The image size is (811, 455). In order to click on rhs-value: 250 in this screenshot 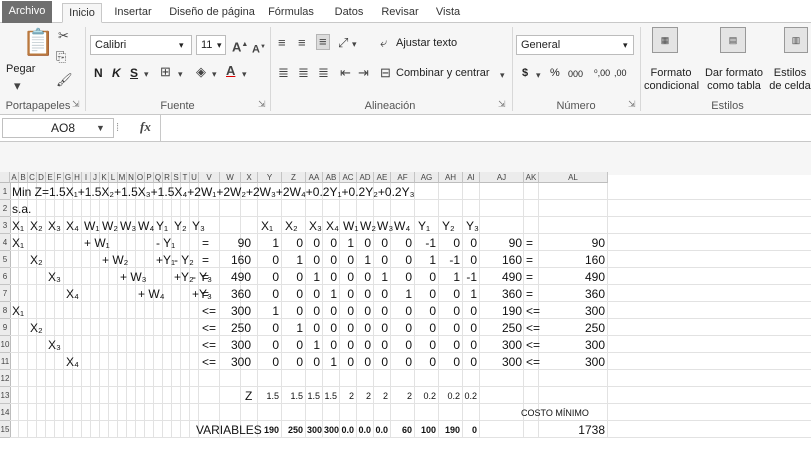, I will do `click(572, 328)`.